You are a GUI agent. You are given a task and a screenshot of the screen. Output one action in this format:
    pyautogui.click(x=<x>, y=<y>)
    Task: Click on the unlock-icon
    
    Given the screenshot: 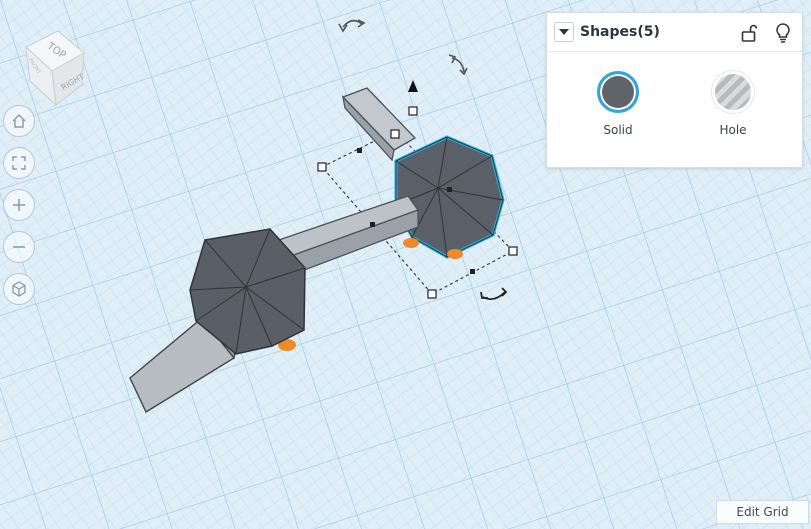 What is the action you would take?
    pyautogui.click(x=749, y=33)
    